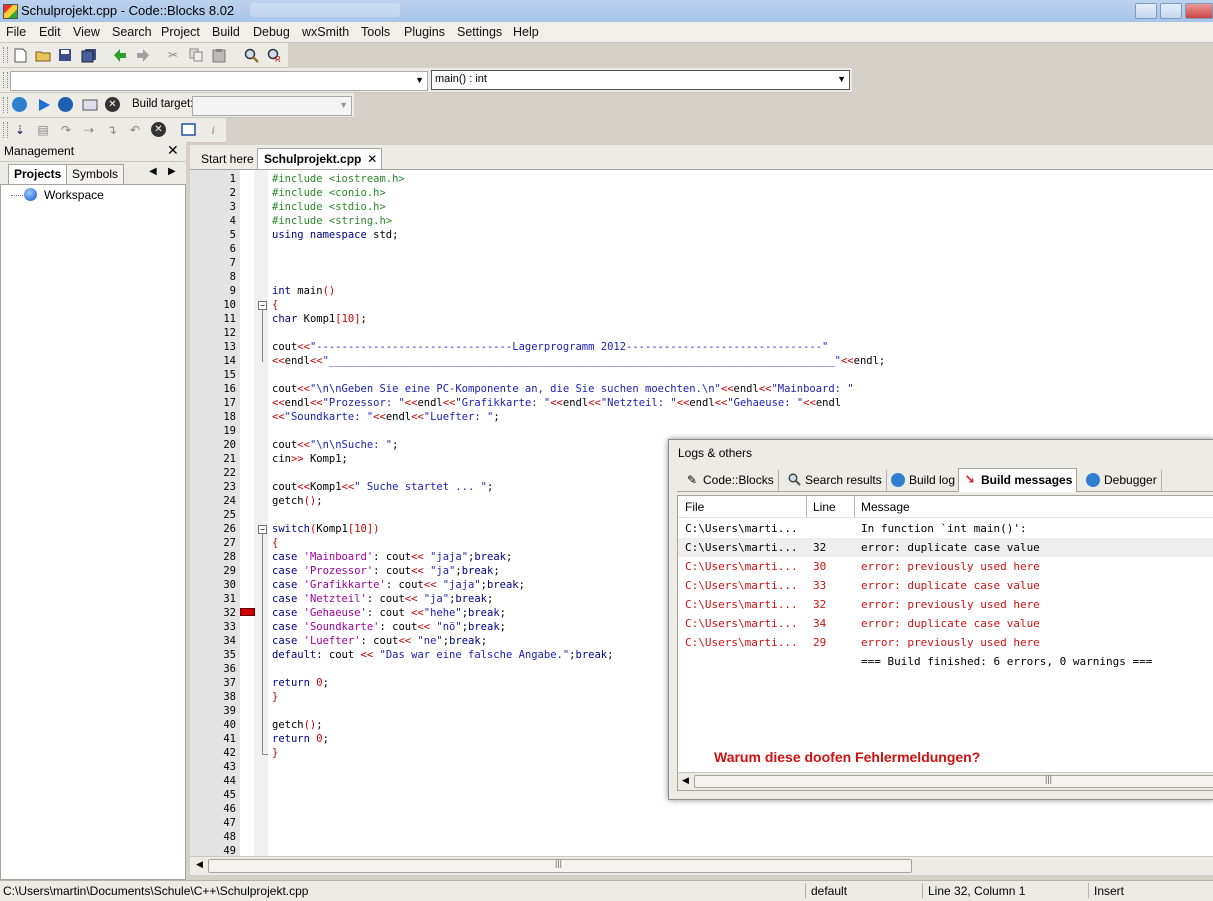  I want to click on tab-scroll-right-icon: ▶, so click(172, 171).